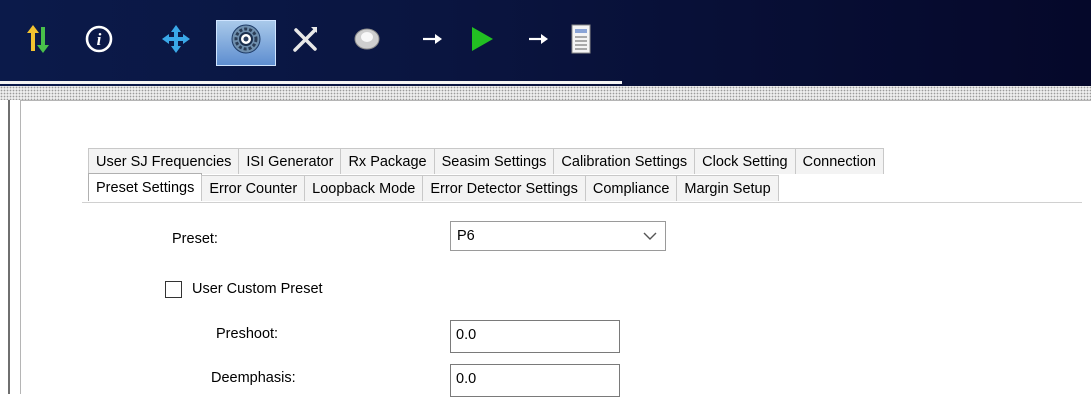 Image resolution: width=1091 pixels, height=397 pixels. Describe the element at coordinates (253, 378) in the screenshot. I see `deemphasis-label: Deemphasis:` at that location.